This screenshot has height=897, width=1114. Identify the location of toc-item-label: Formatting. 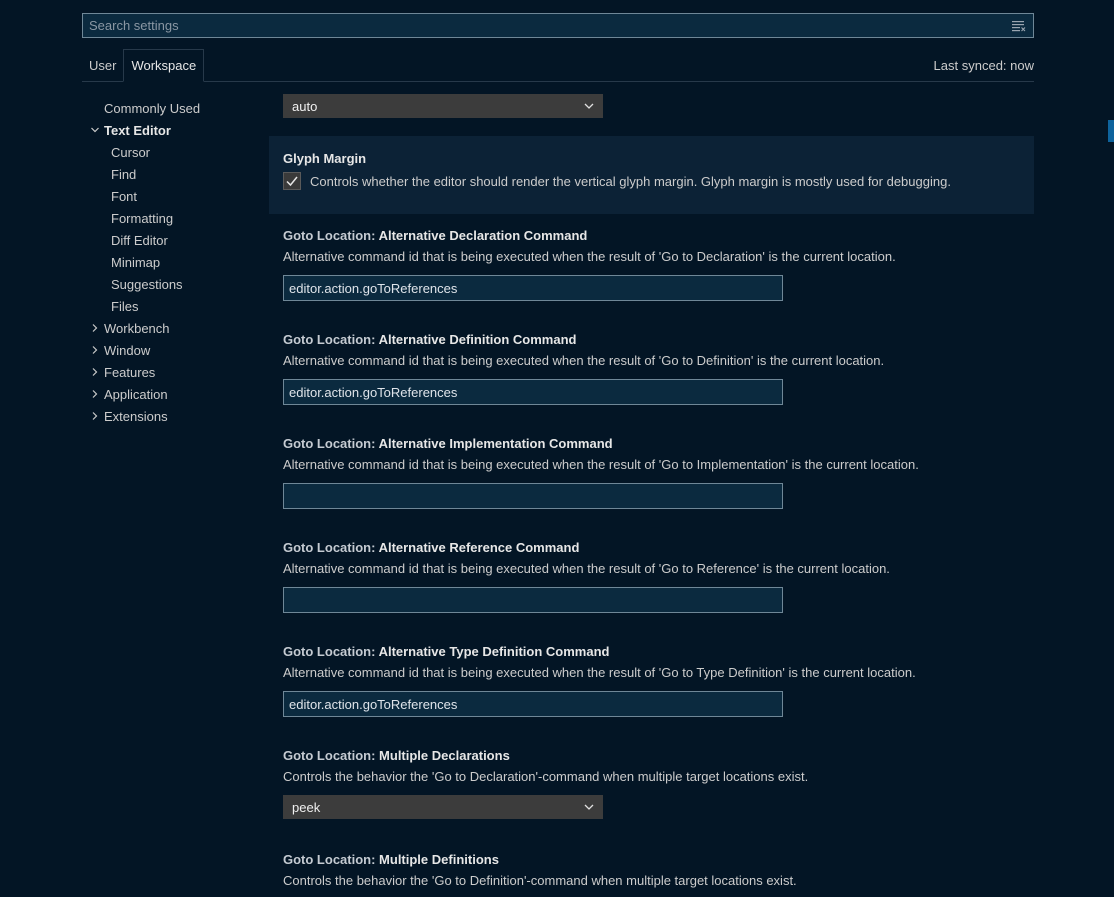
(142, 218).